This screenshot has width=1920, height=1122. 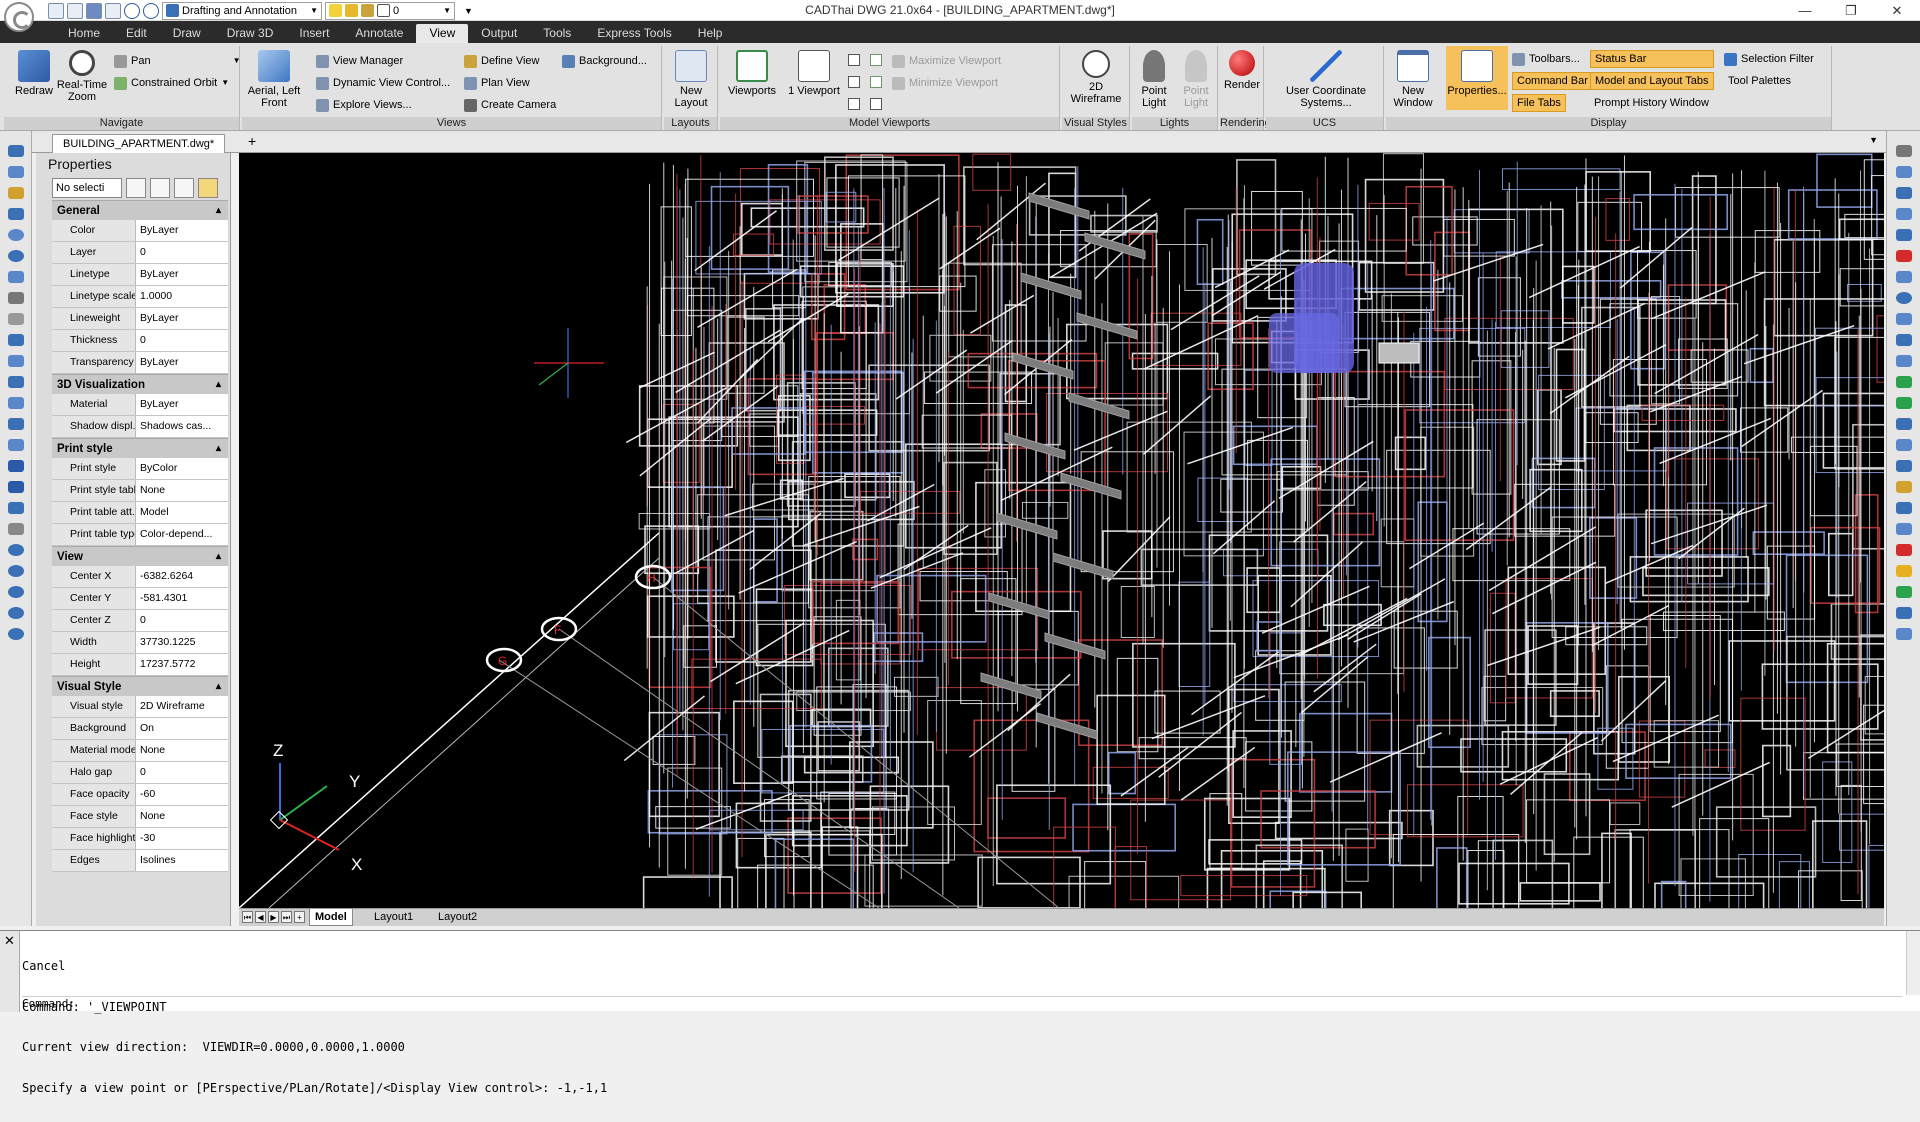 I want to click on document-tab: BUILDING_APARTMENT.dwg*, so click(x=139, y=143).